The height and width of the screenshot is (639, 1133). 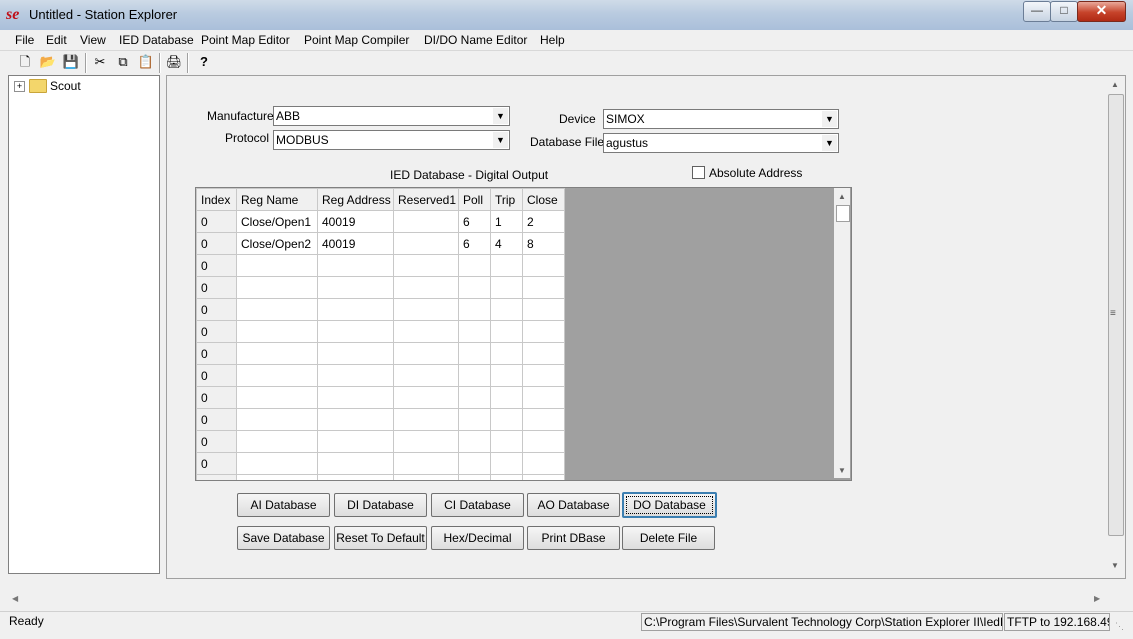 I want to click on grid-cell: Close/Open1, so click(x=277, y=221).